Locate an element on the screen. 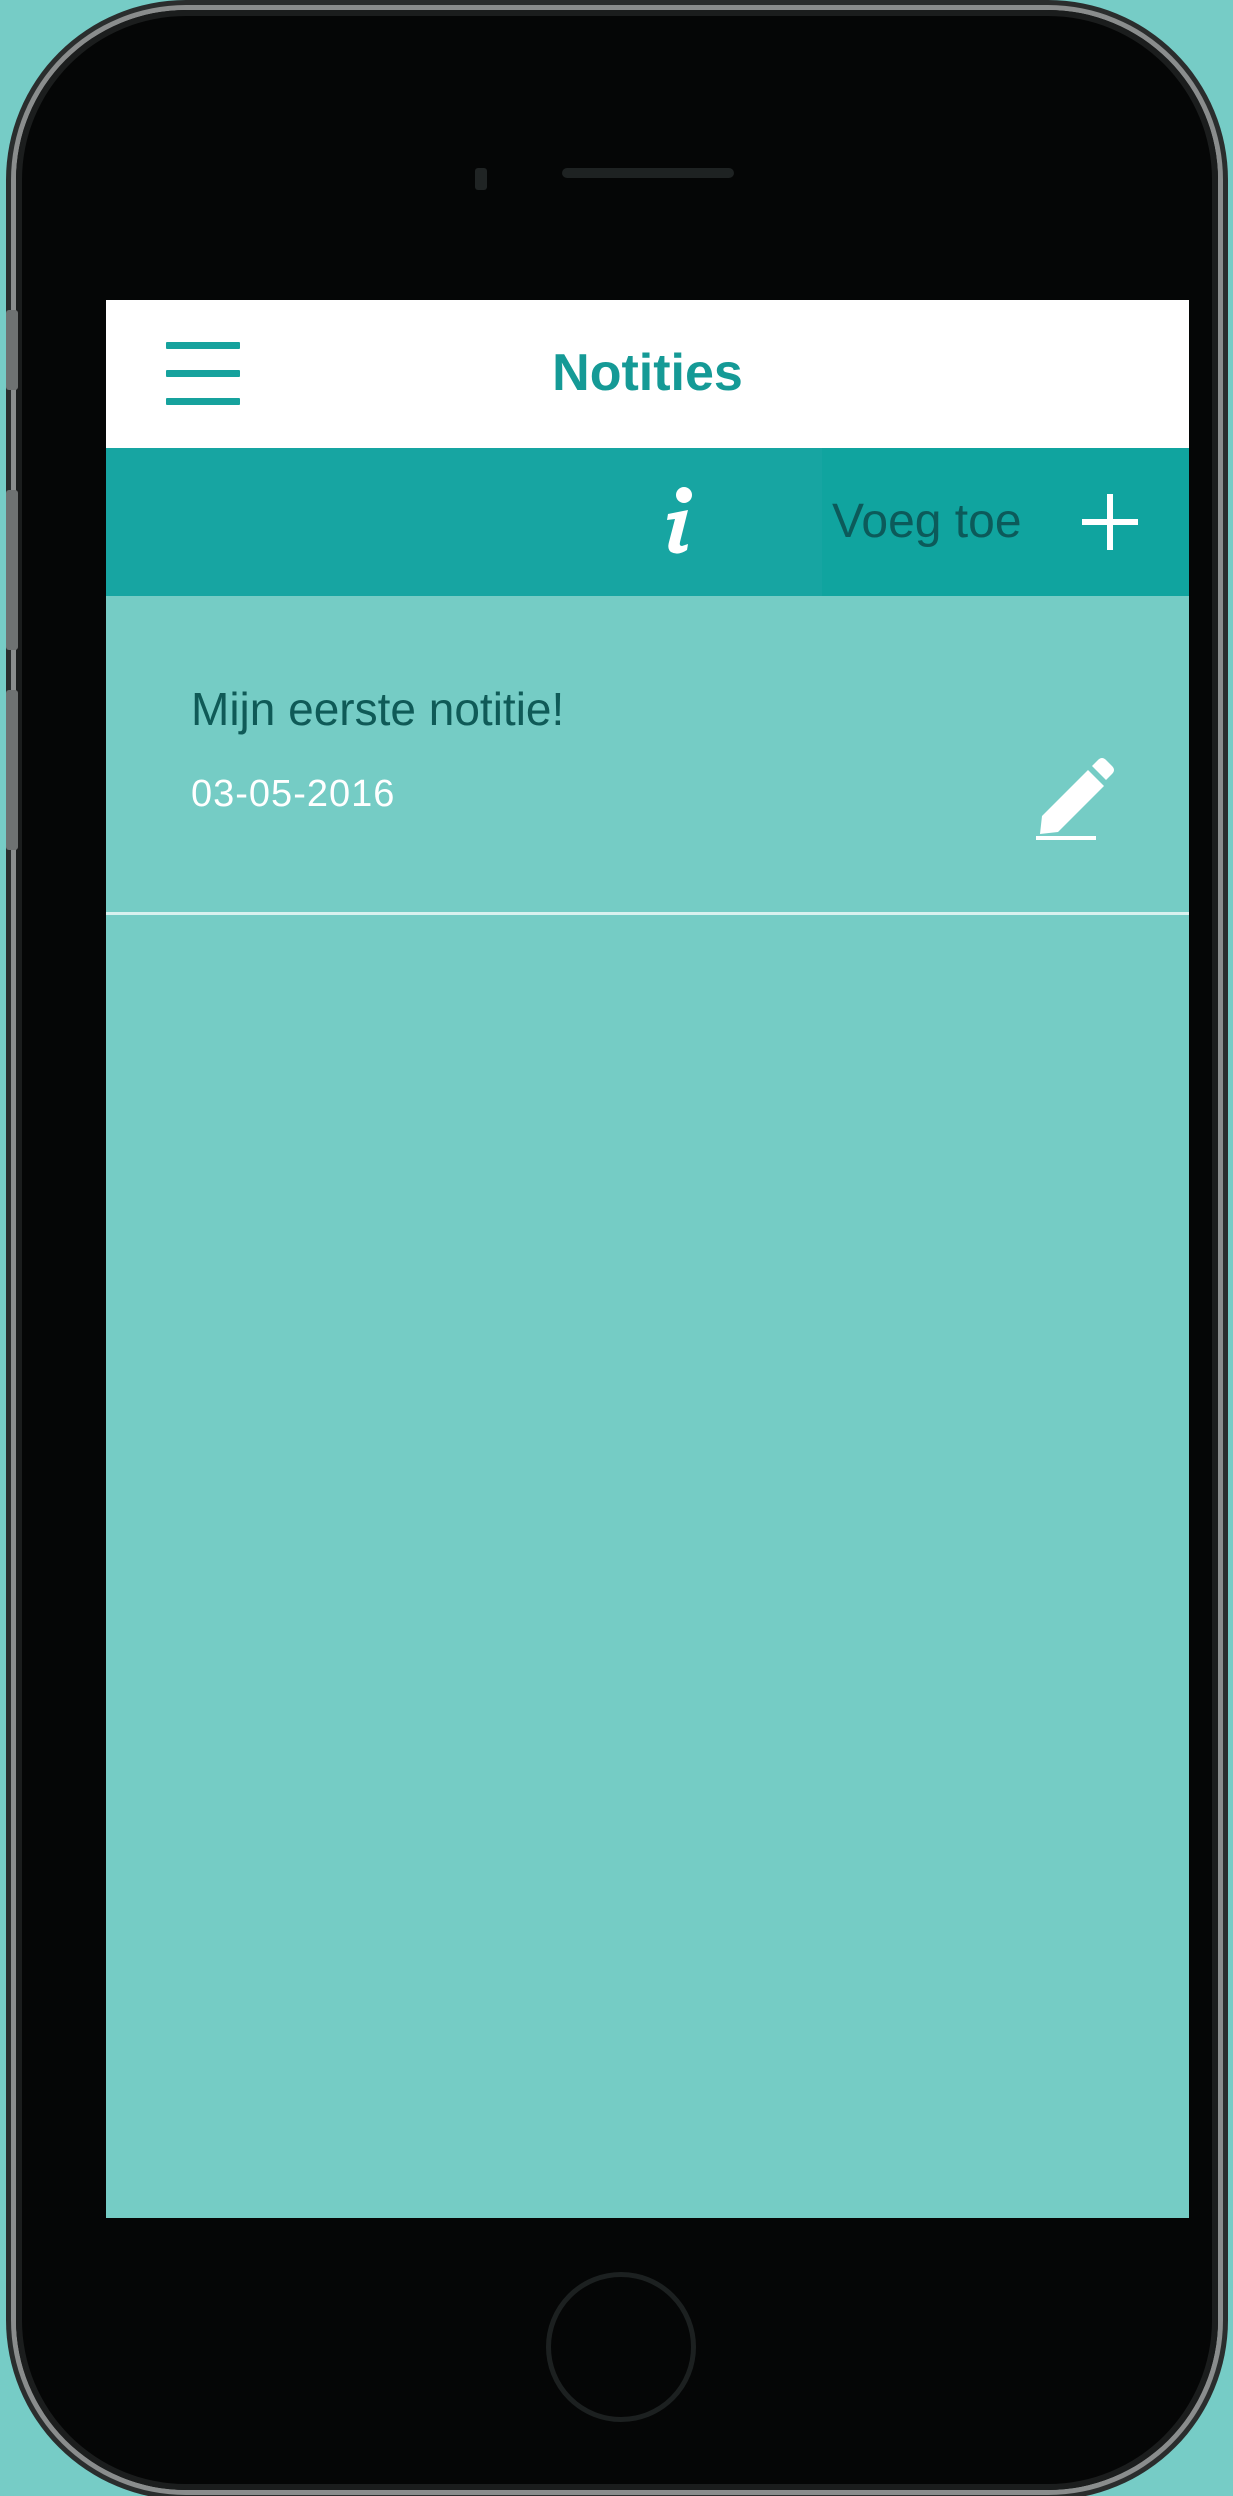  note-list-item: Mijn eerste notitie! 03-05-2016 is located at coordinates (647, 755).